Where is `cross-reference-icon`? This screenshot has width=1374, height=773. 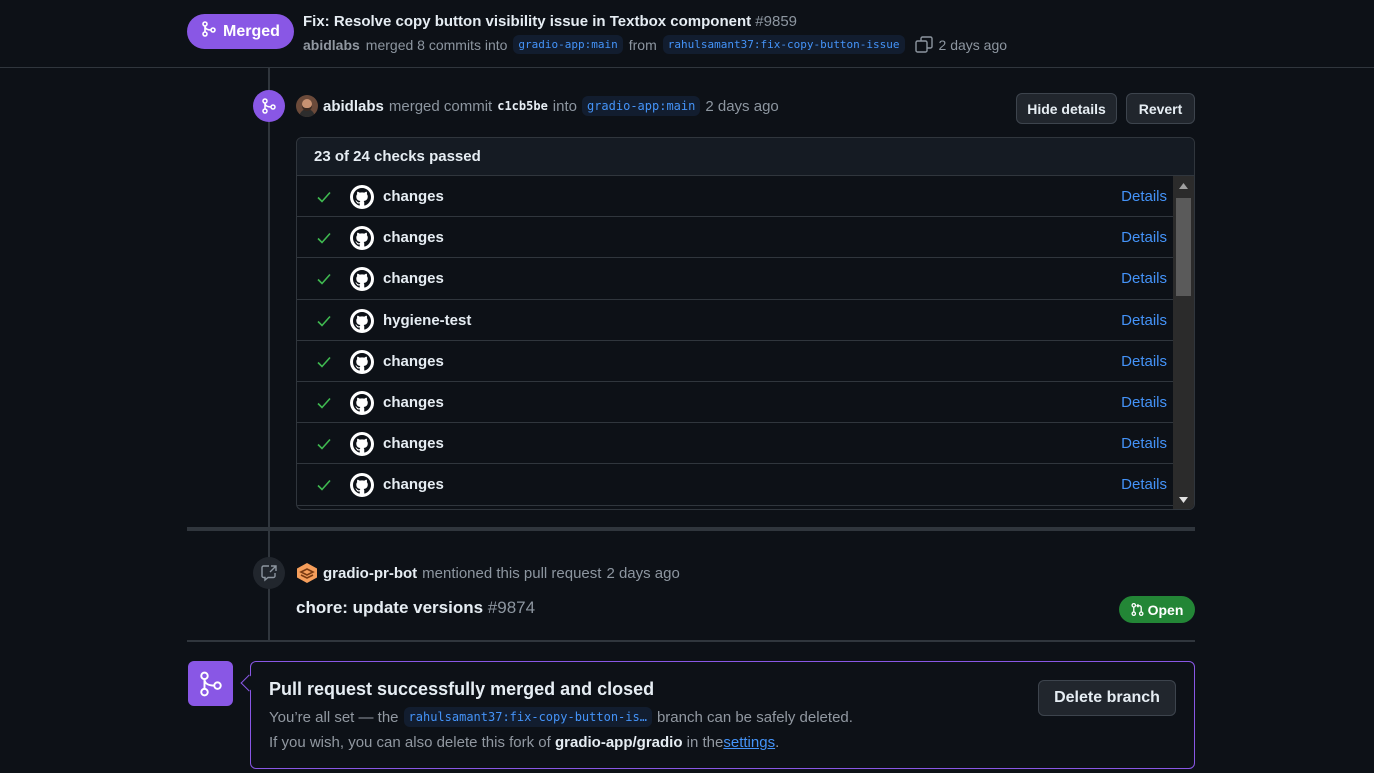 cross-reference-icon is located at coordinates (269, 573).